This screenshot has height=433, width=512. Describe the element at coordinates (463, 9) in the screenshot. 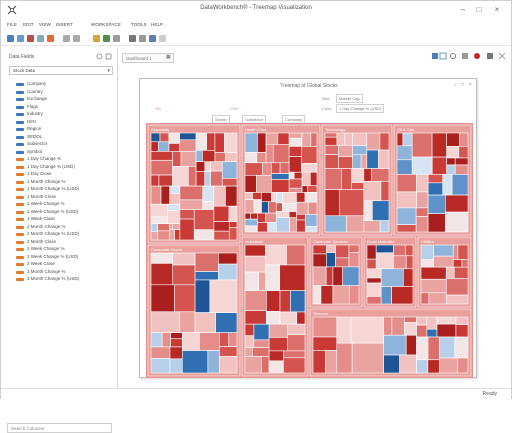

I see `minimize-button: –` at that location.